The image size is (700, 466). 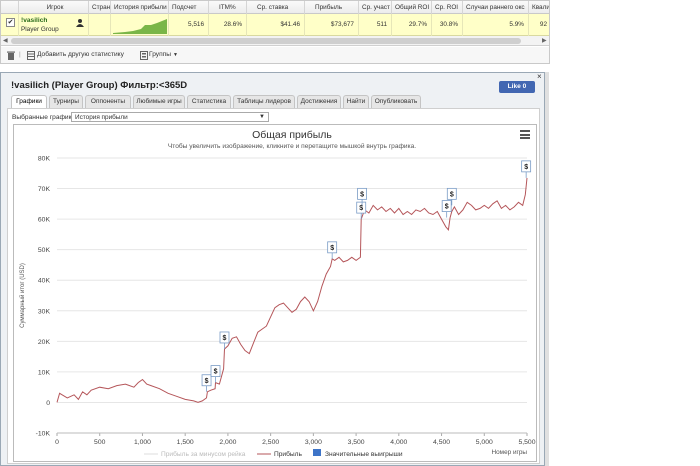 I want to click on avg-entrants-cell: 511, so click(x=375, y=25).